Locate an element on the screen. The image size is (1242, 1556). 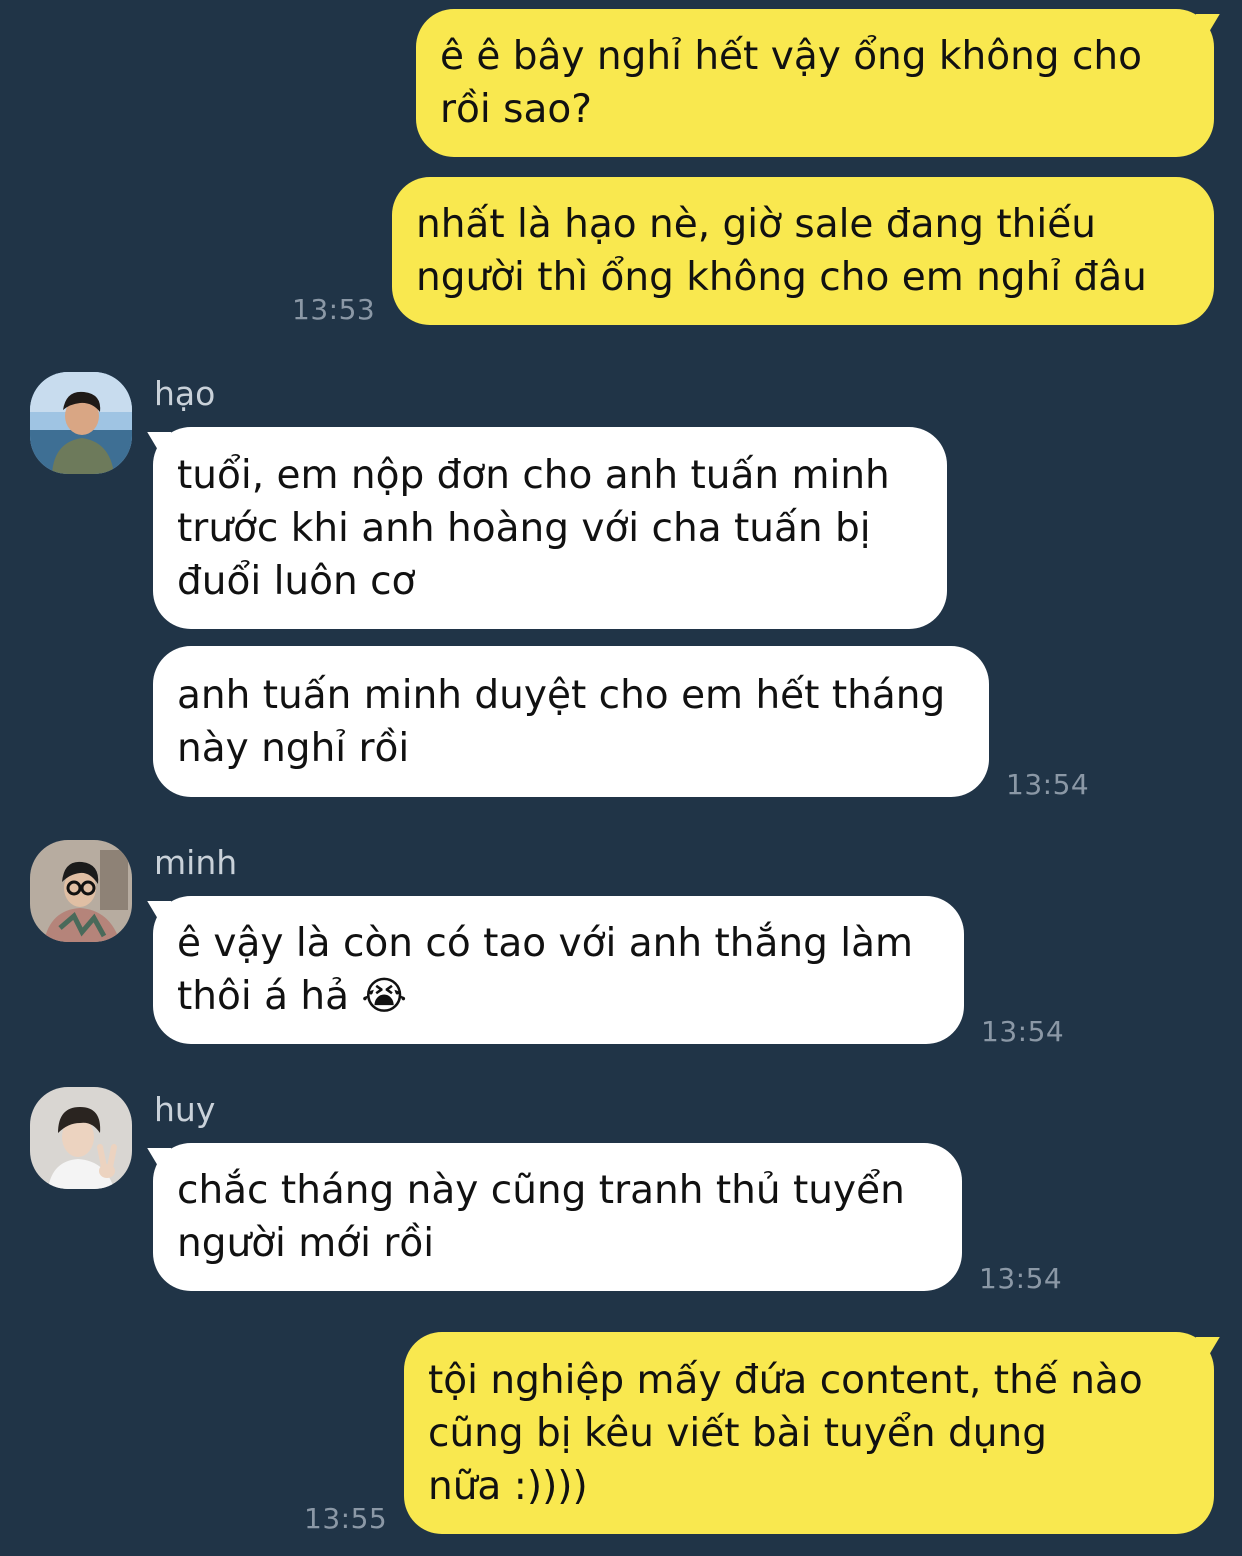
message-text-line: thôi á hả 😭 is located at coordinates (292, 996).